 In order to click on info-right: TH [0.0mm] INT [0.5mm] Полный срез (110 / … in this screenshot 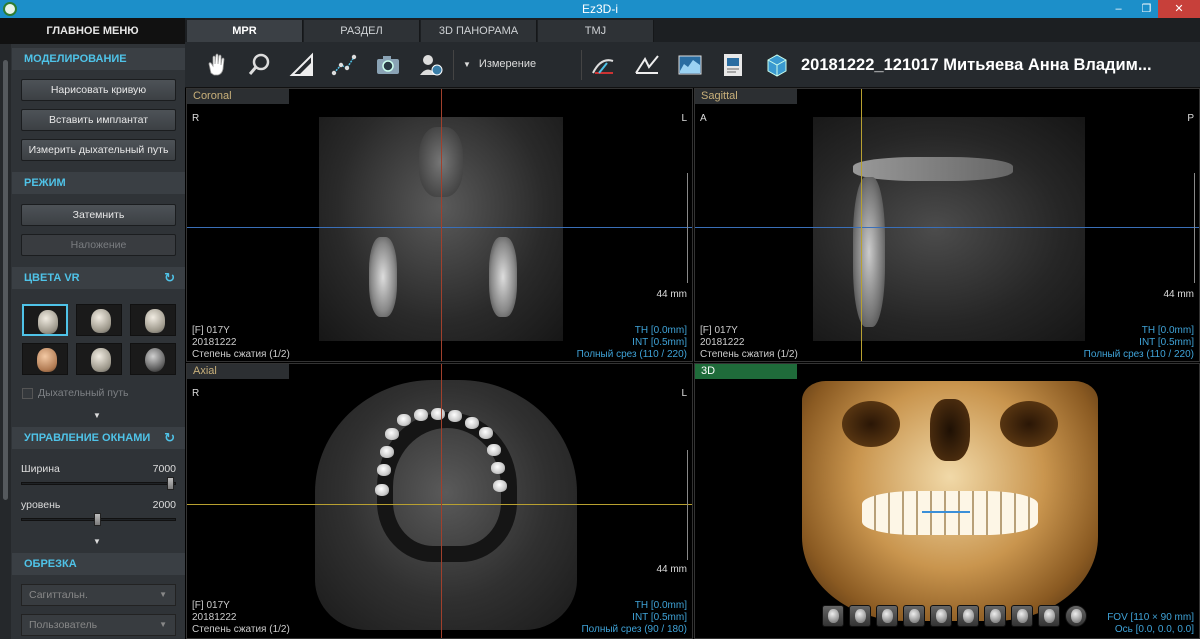, I will do `click(632, 343)`.